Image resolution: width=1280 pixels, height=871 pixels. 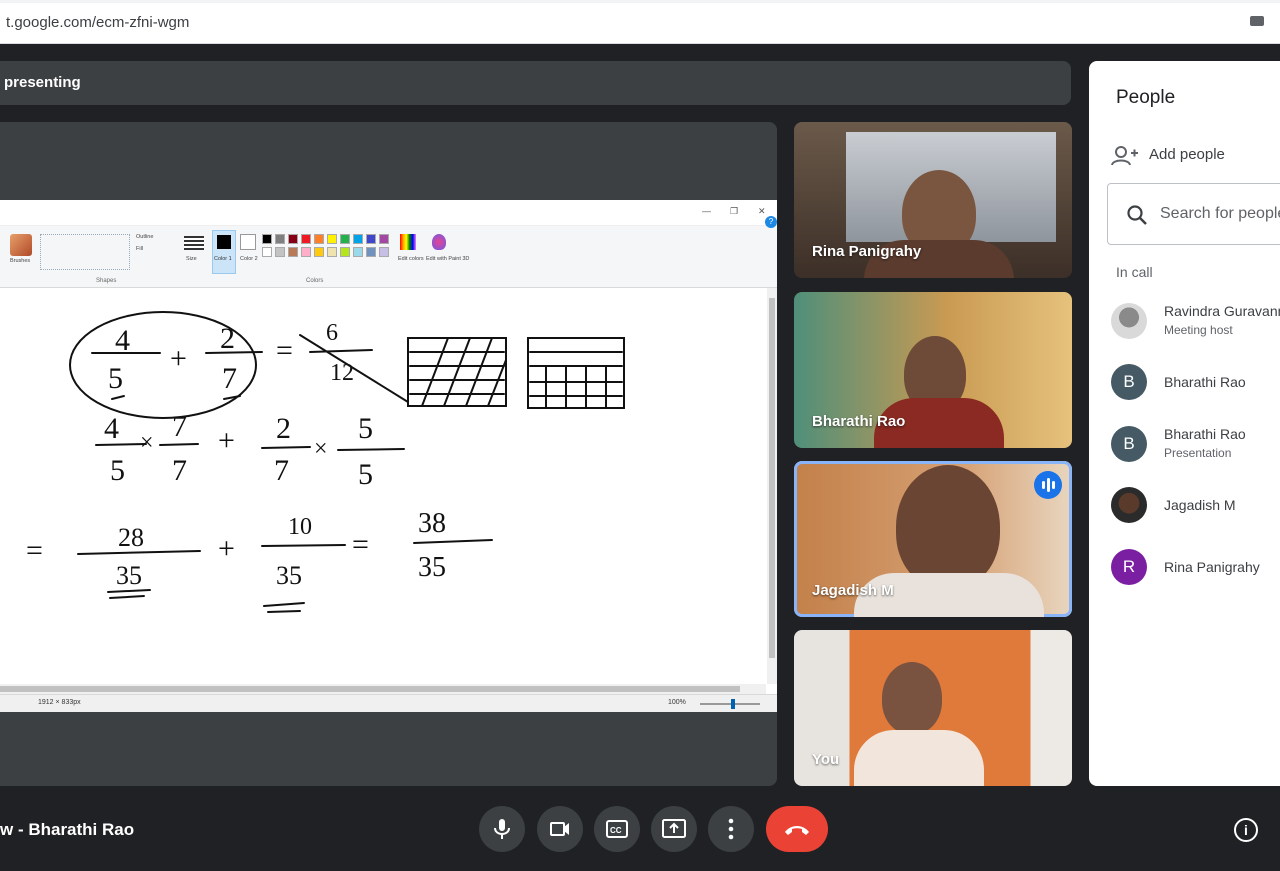 What do you see at coordinates (144, 237) in the screenshot?
I see `outline-label: Outline` at bounding box center [144, 237].